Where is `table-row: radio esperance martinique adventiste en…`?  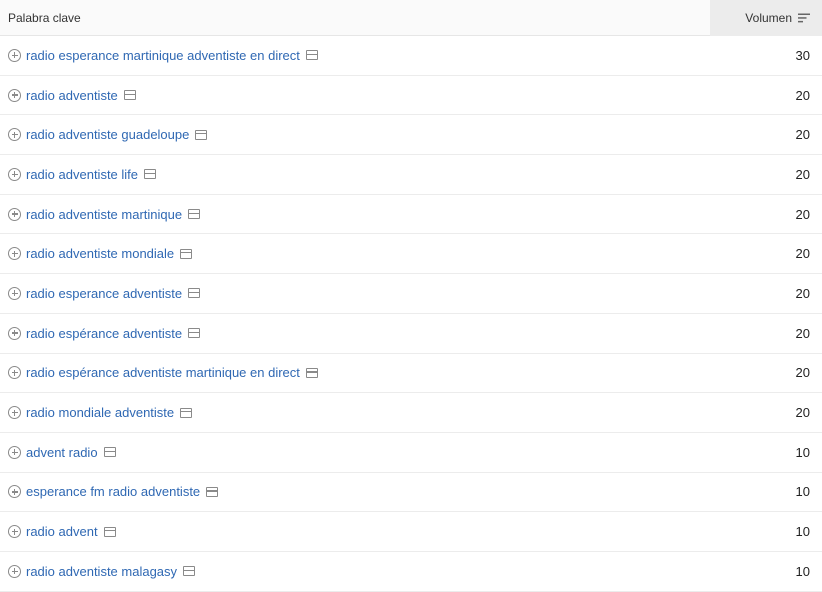 table-row: radio esperance martinique adventiste en… is located at coordinates (411, 56).